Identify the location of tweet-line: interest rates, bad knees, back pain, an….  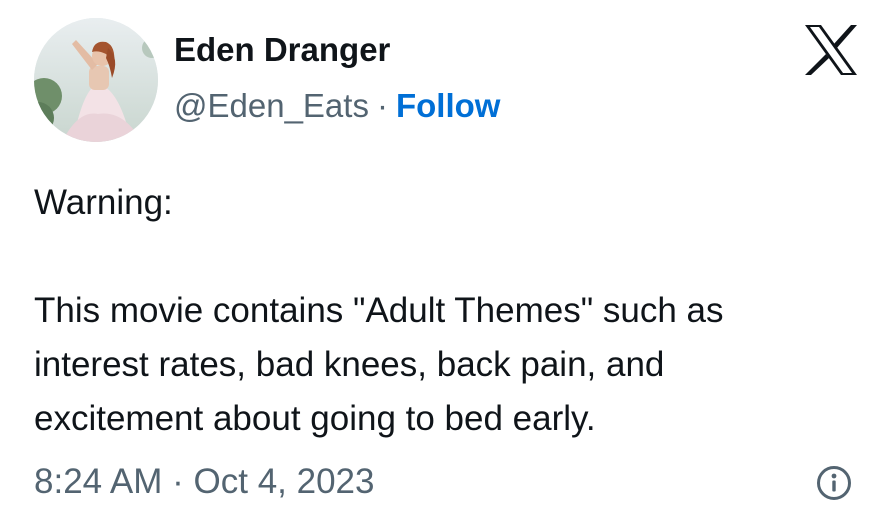
(349, 364).